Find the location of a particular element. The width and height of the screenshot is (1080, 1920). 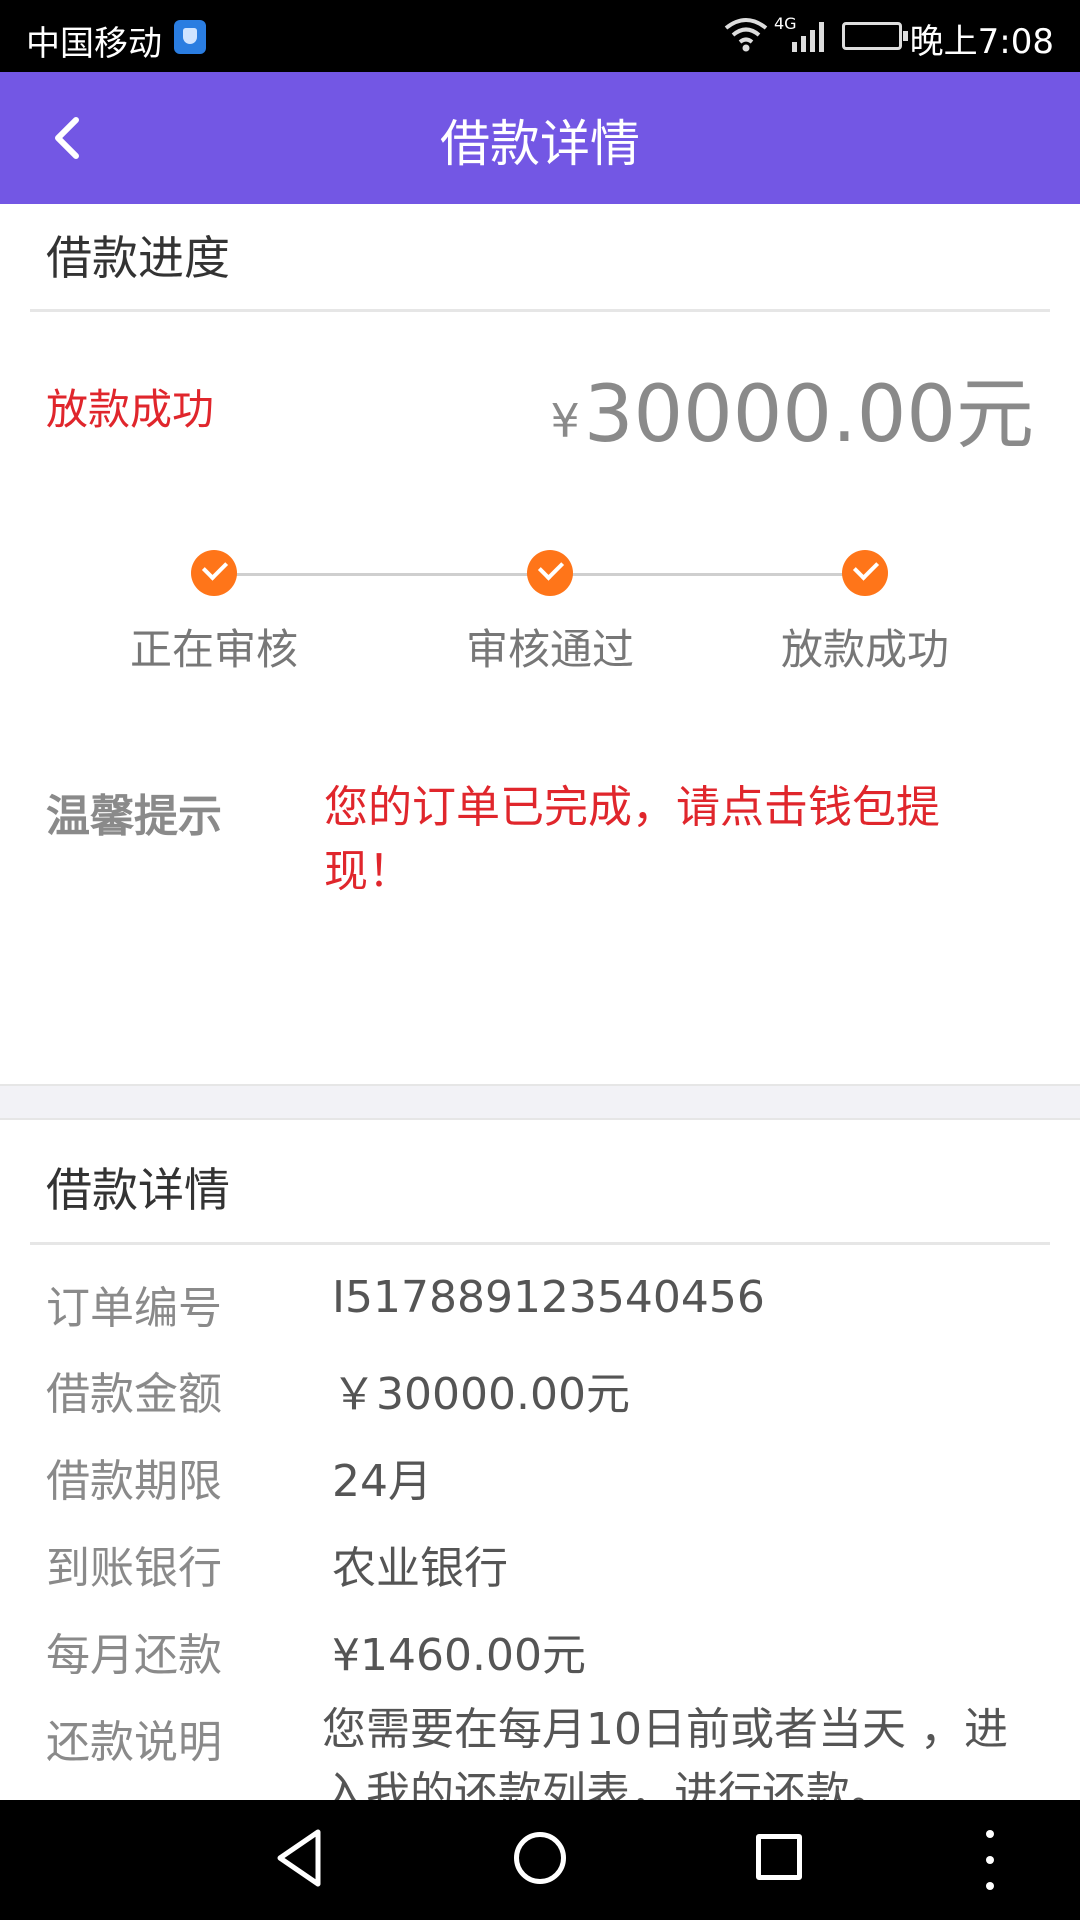

detail-value: 24月 is located at coordinates (382, 1481).